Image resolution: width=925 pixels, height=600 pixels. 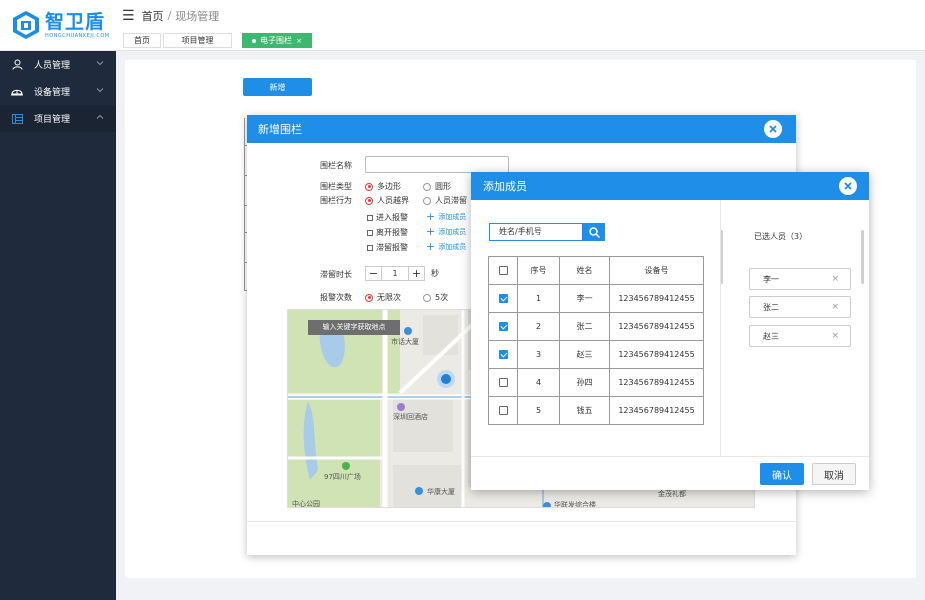 I want to click on stay-unit-label: 秒, so click(x=435, y=273).